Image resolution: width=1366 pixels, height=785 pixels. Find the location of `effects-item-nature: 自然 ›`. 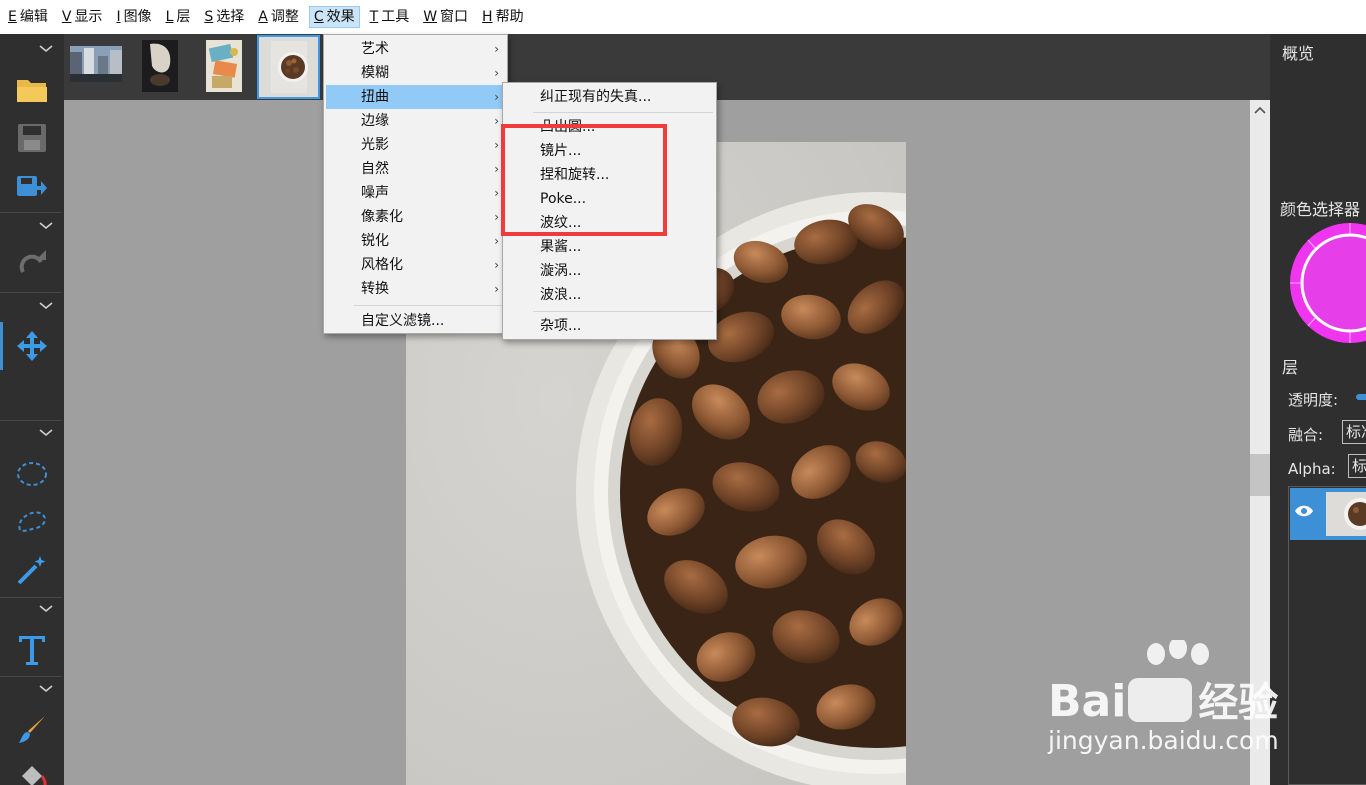

effects-item-nature: 自然 › is located at coordinates (415, 169).